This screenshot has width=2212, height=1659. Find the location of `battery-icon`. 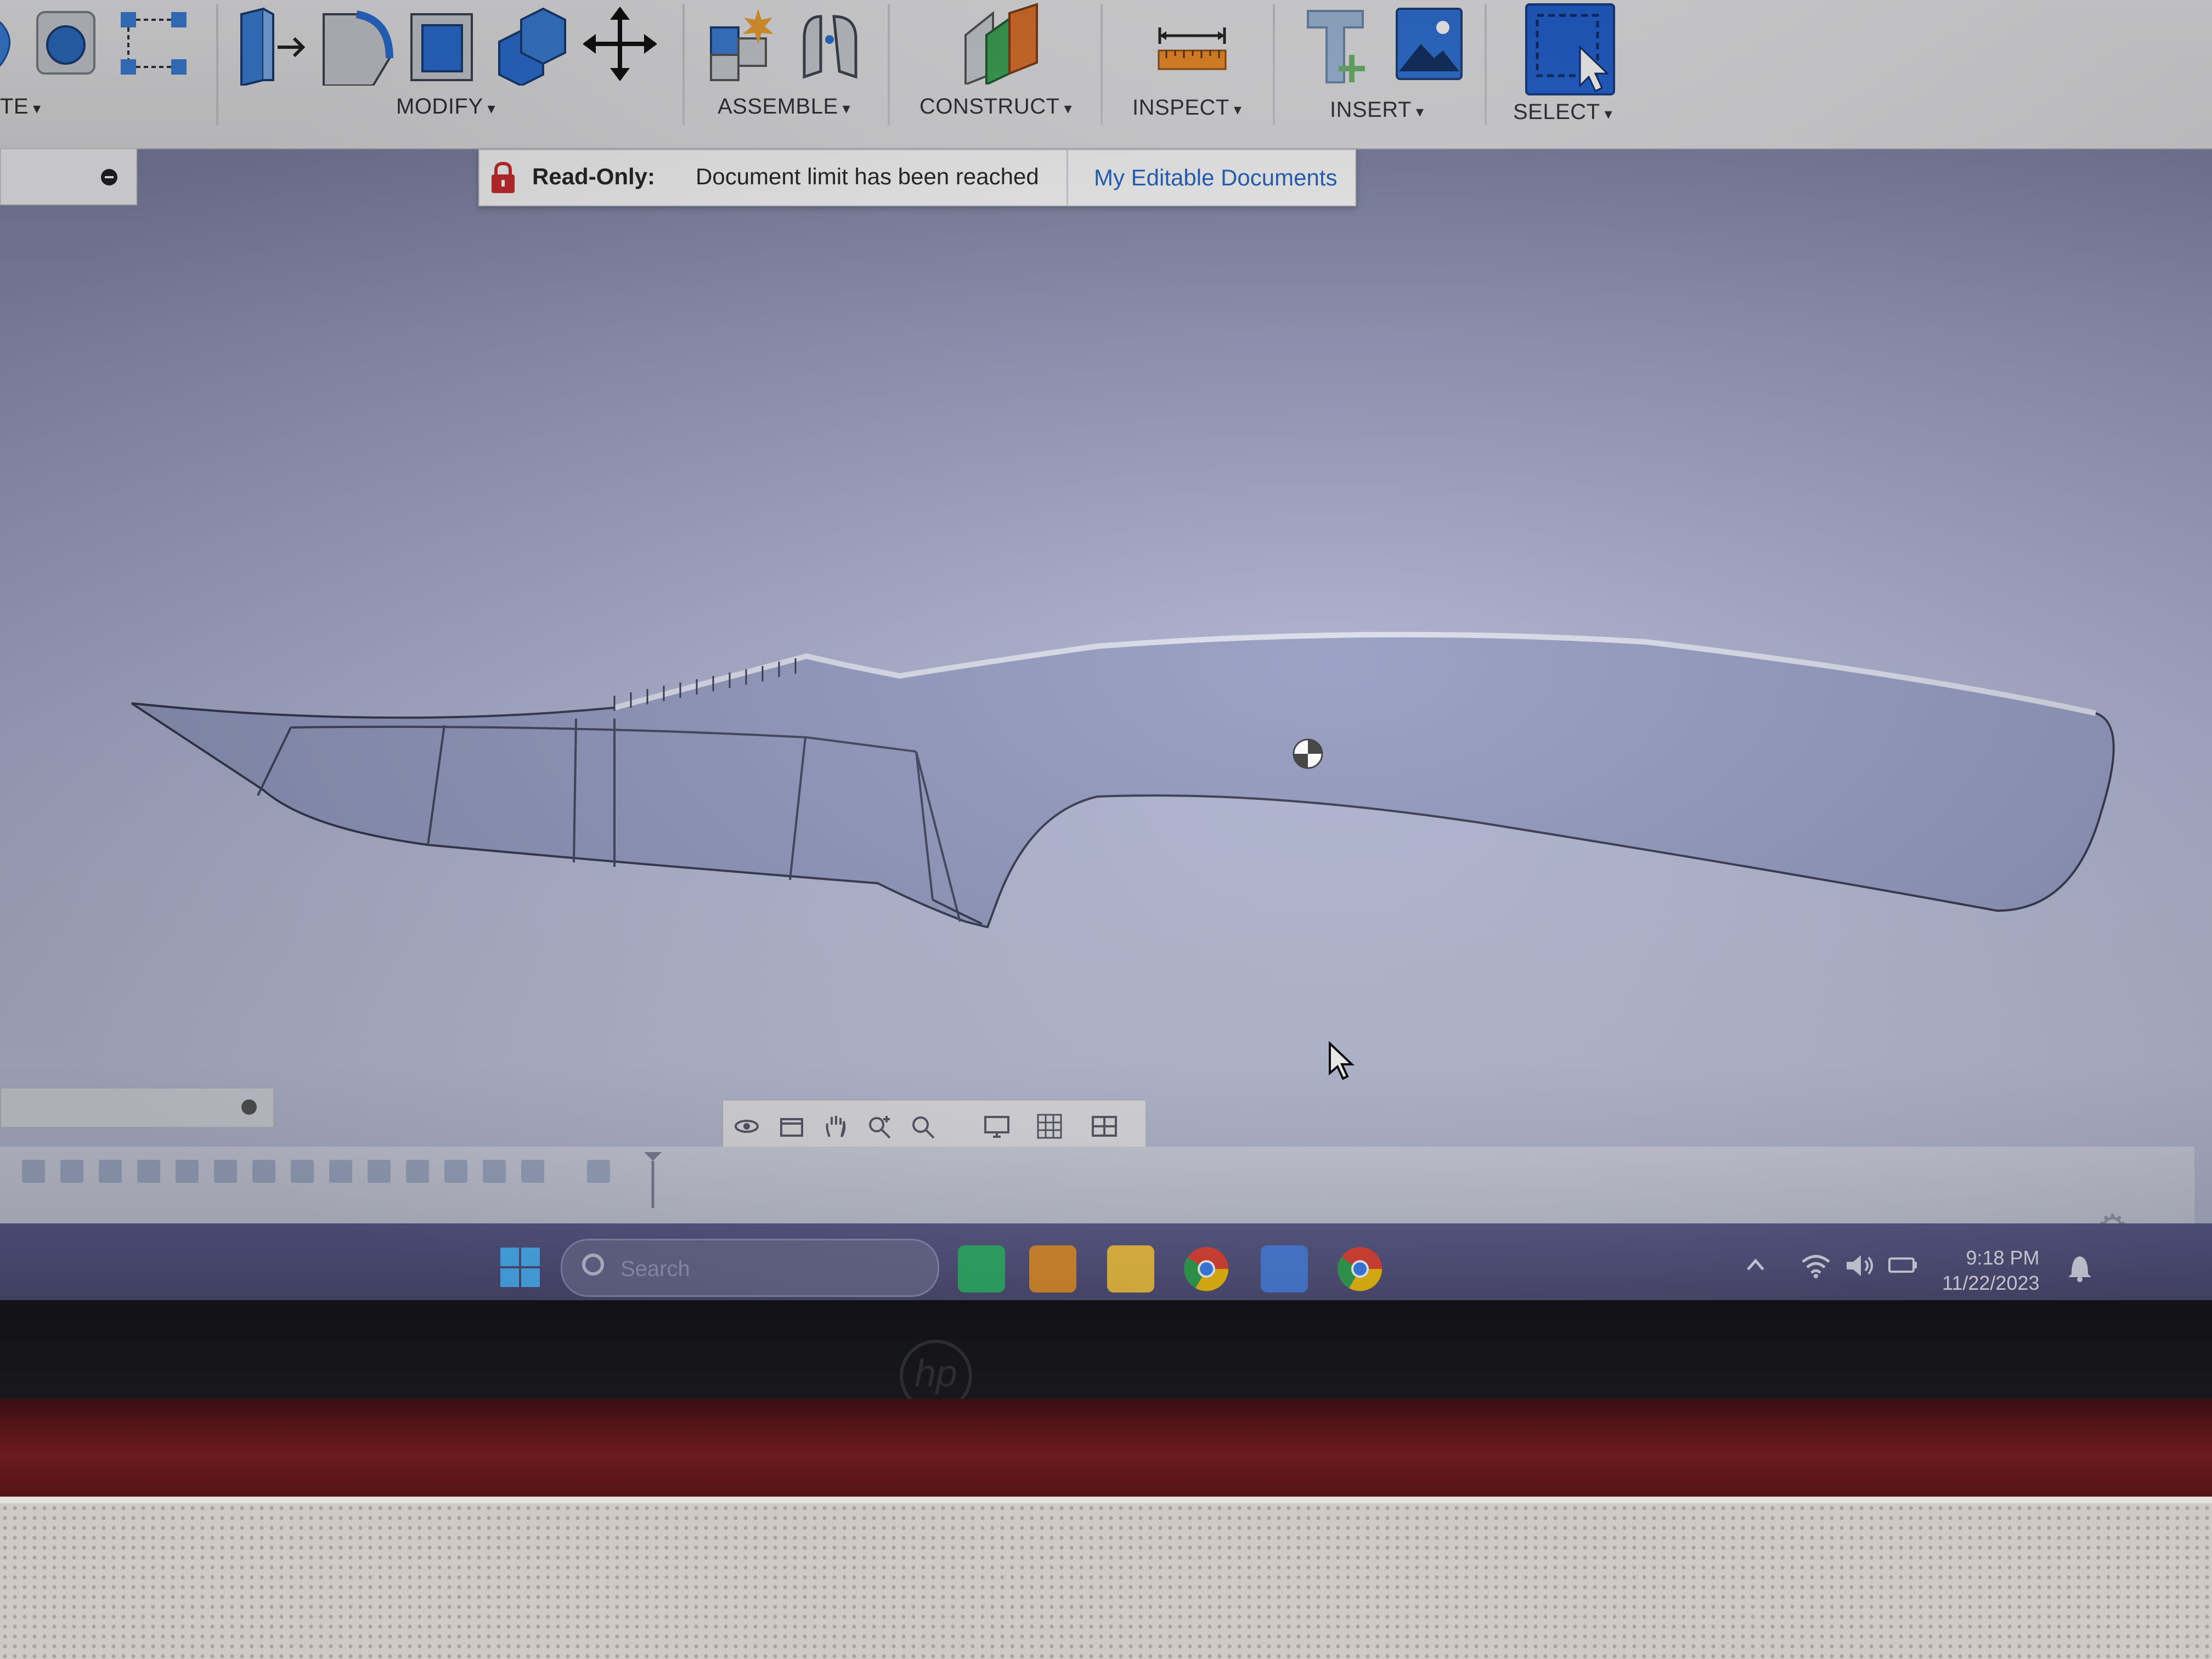

battery-icon is located at coordinates (1903, 1265).